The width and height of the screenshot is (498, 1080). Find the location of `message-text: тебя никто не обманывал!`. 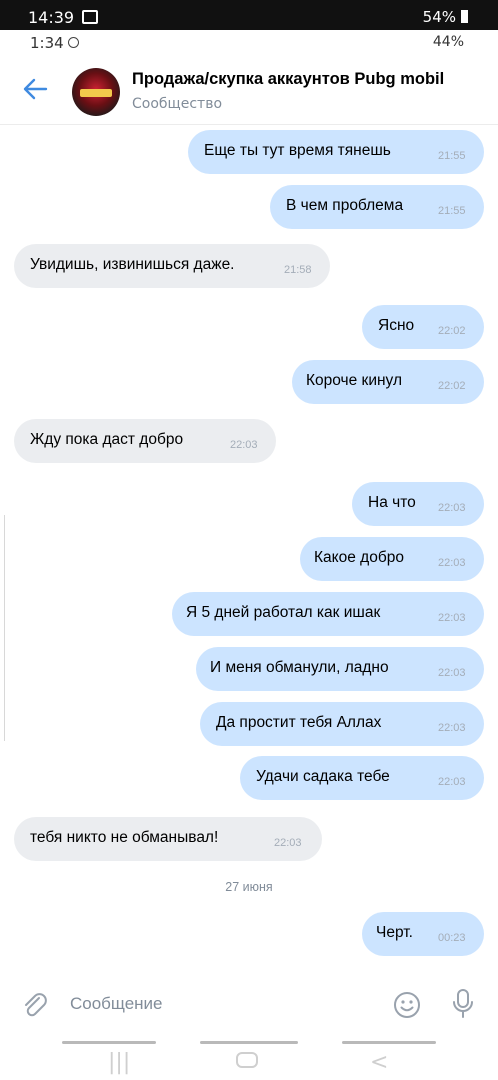

message-text: тебя никто не обманывал! is located at coordinates (124, 837).